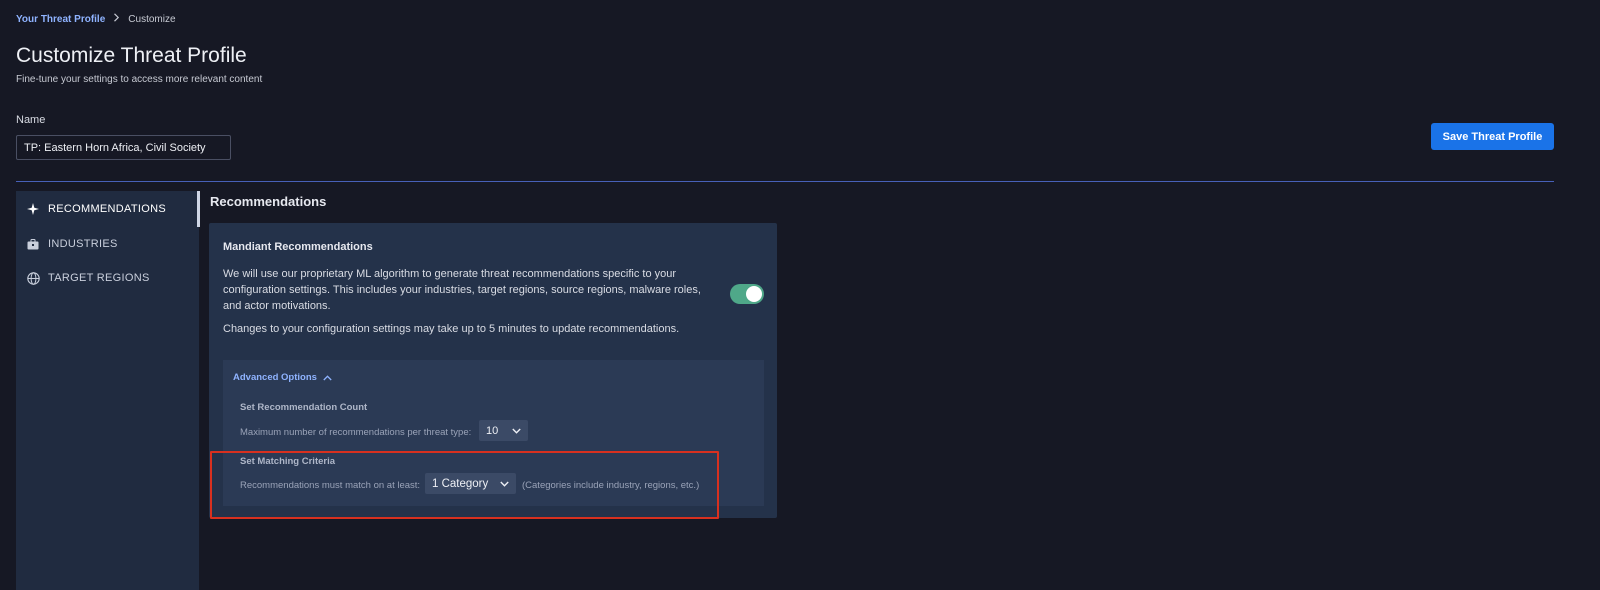  Describe the element at coordinates (107, 209) in the screenshot. I see `sidebar-item-label: RECOMMENDATIONS` at that location.